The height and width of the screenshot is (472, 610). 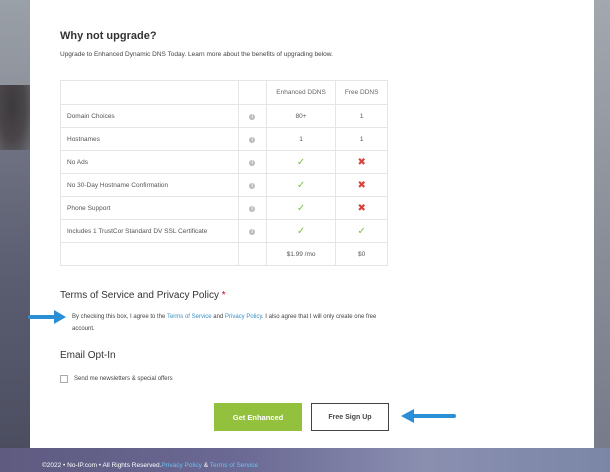 I want to click on table-row: Hostnames i 1 1, so click(x=224, y=139).